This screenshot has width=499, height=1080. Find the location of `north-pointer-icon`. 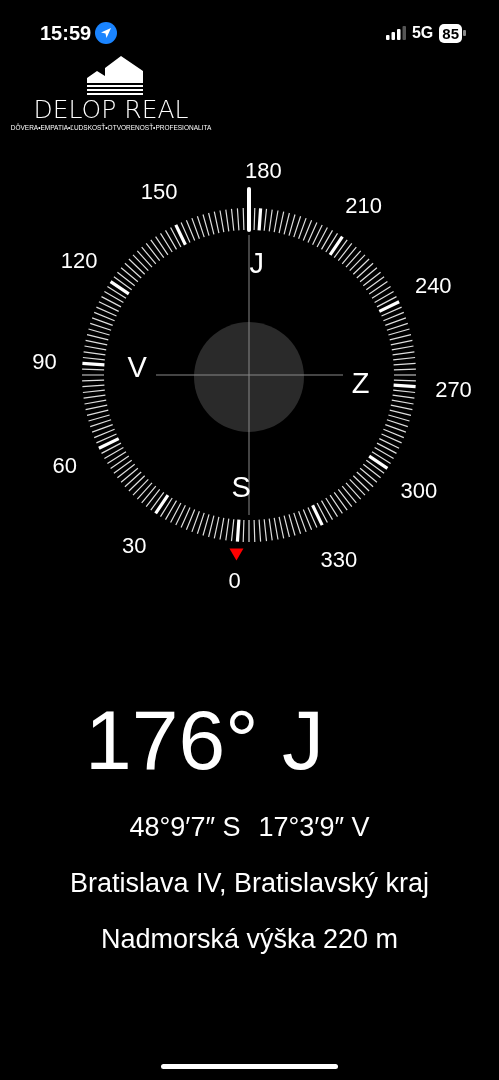

north-pointer-icon is located at coordinates (236, 554).